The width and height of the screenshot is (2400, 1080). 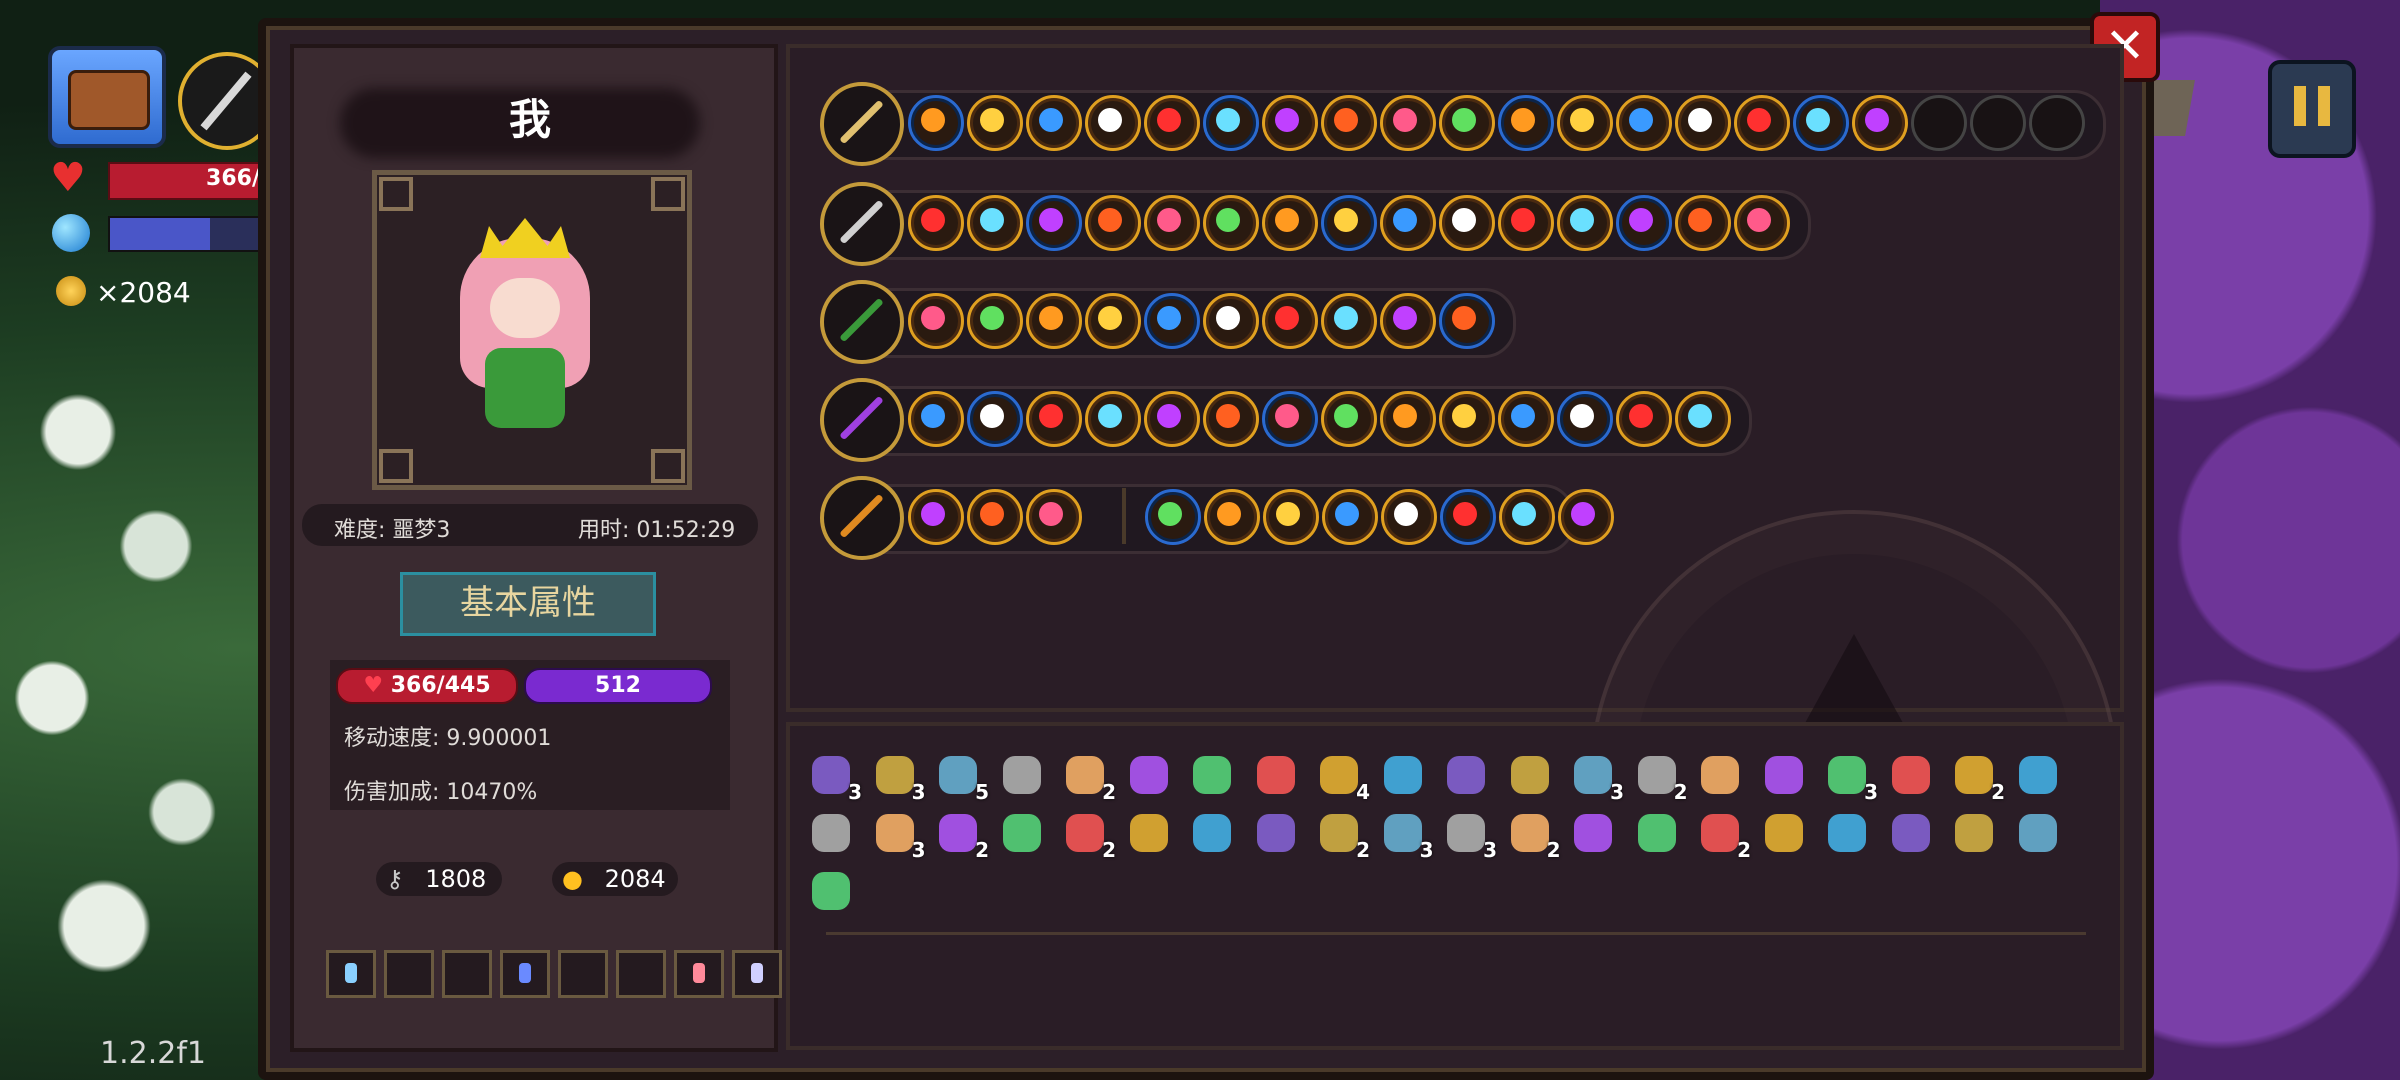 What do you see at coordinates (107, 97) in the screenshot?
I see `inventory-bag-button` at bounding box center [107, 97].